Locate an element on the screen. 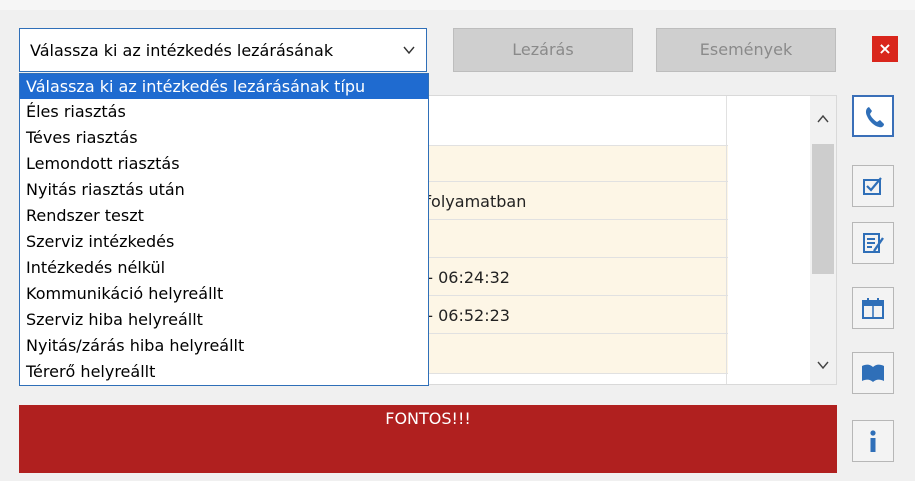 Image resolution: width=915 pixels, height=481 pixels. dropdown-option: Éles riasztás is located at coordinates (224, 112).